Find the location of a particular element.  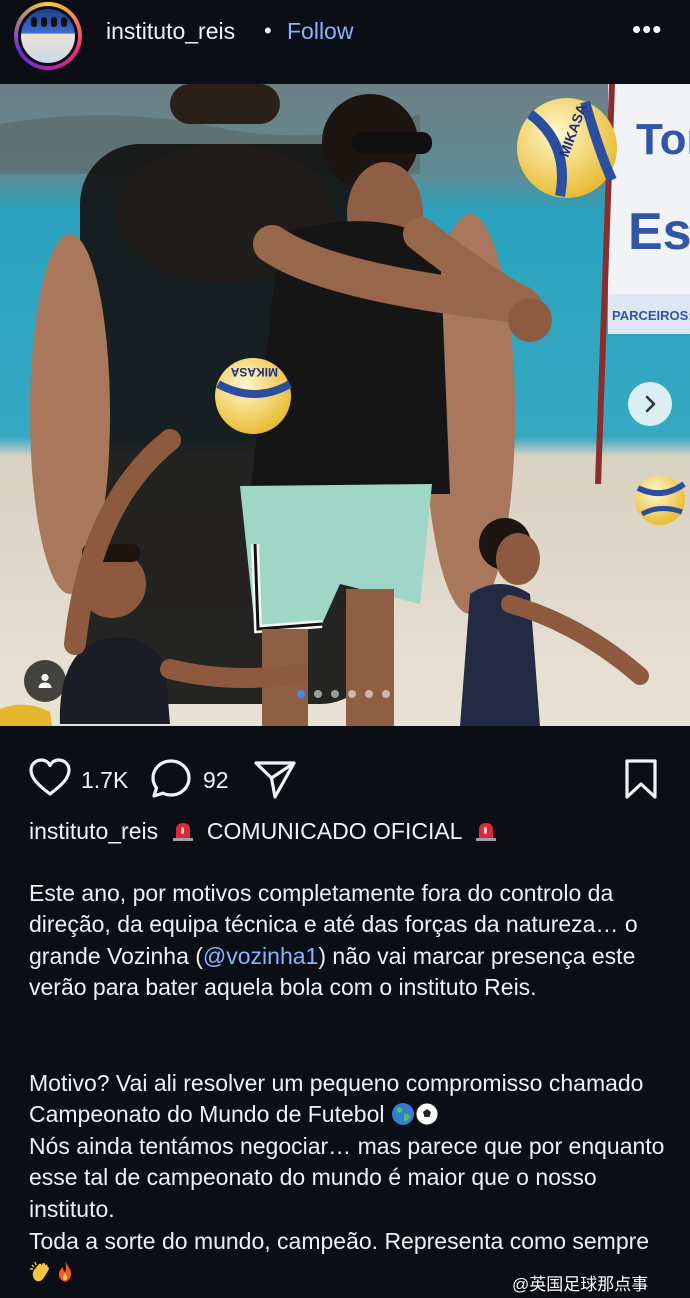

comment-icon is located at coordinates (171, 779).